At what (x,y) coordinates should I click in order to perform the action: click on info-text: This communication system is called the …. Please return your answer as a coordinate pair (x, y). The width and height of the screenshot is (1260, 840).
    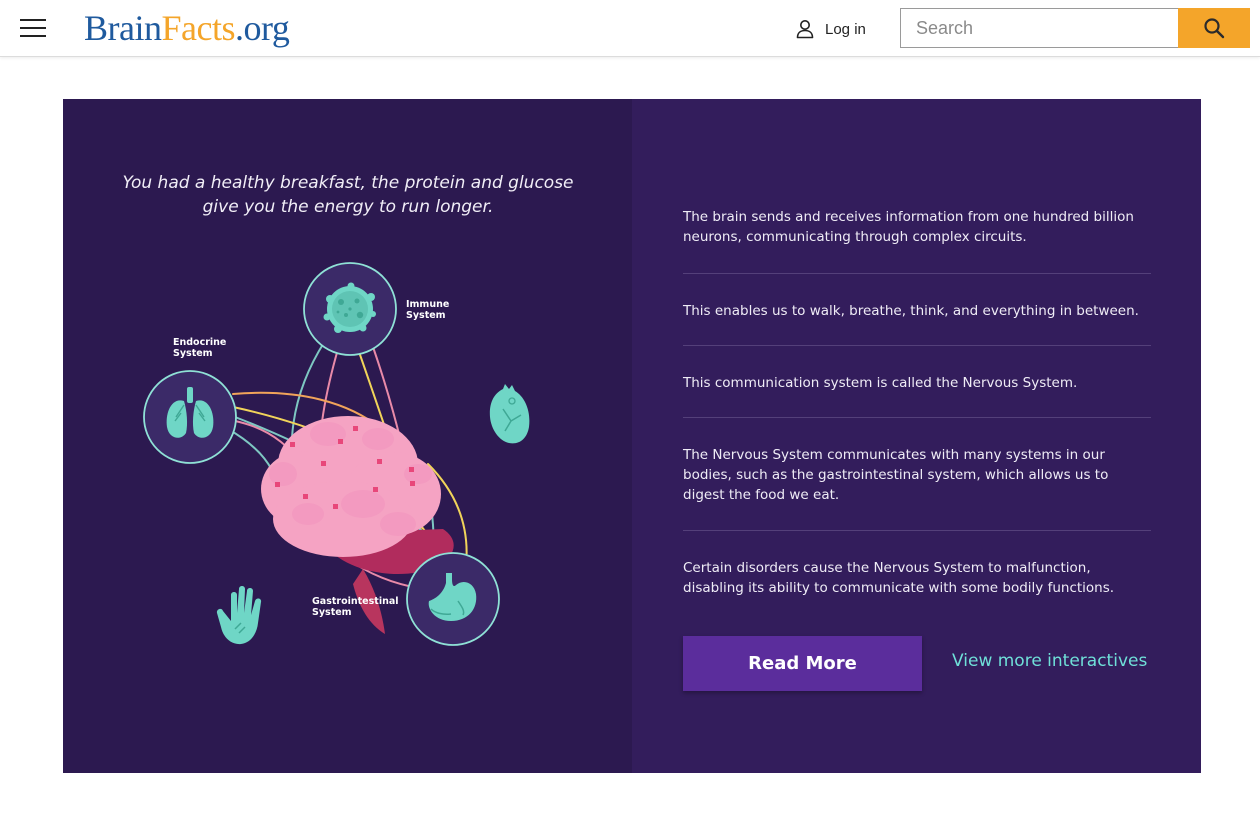
    Looking at the image, I should click on (880, 383).